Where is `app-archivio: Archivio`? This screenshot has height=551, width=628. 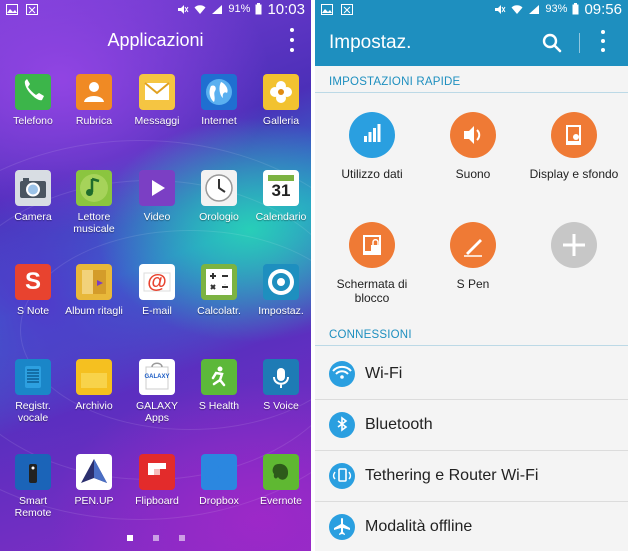 app-archivio: Archivio is located at coordinates (94, 385).